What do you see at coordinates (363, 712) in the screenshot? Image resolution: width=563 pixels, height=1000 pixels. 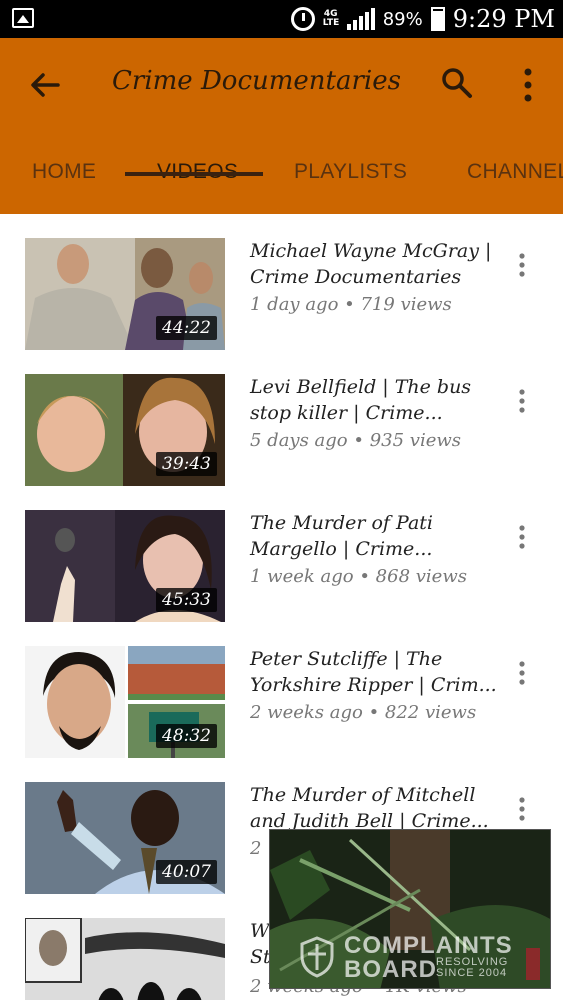 I see `video-meta: 2 weeks ago • 822 views` at bounding box center [363, 712].